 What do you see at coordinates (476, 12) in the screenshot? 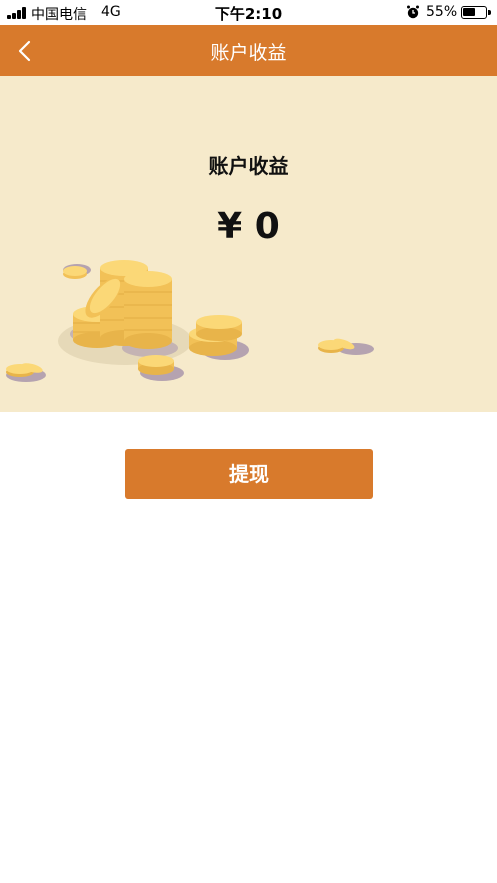
I see `battery-icon` at bounding box center [476, 12].